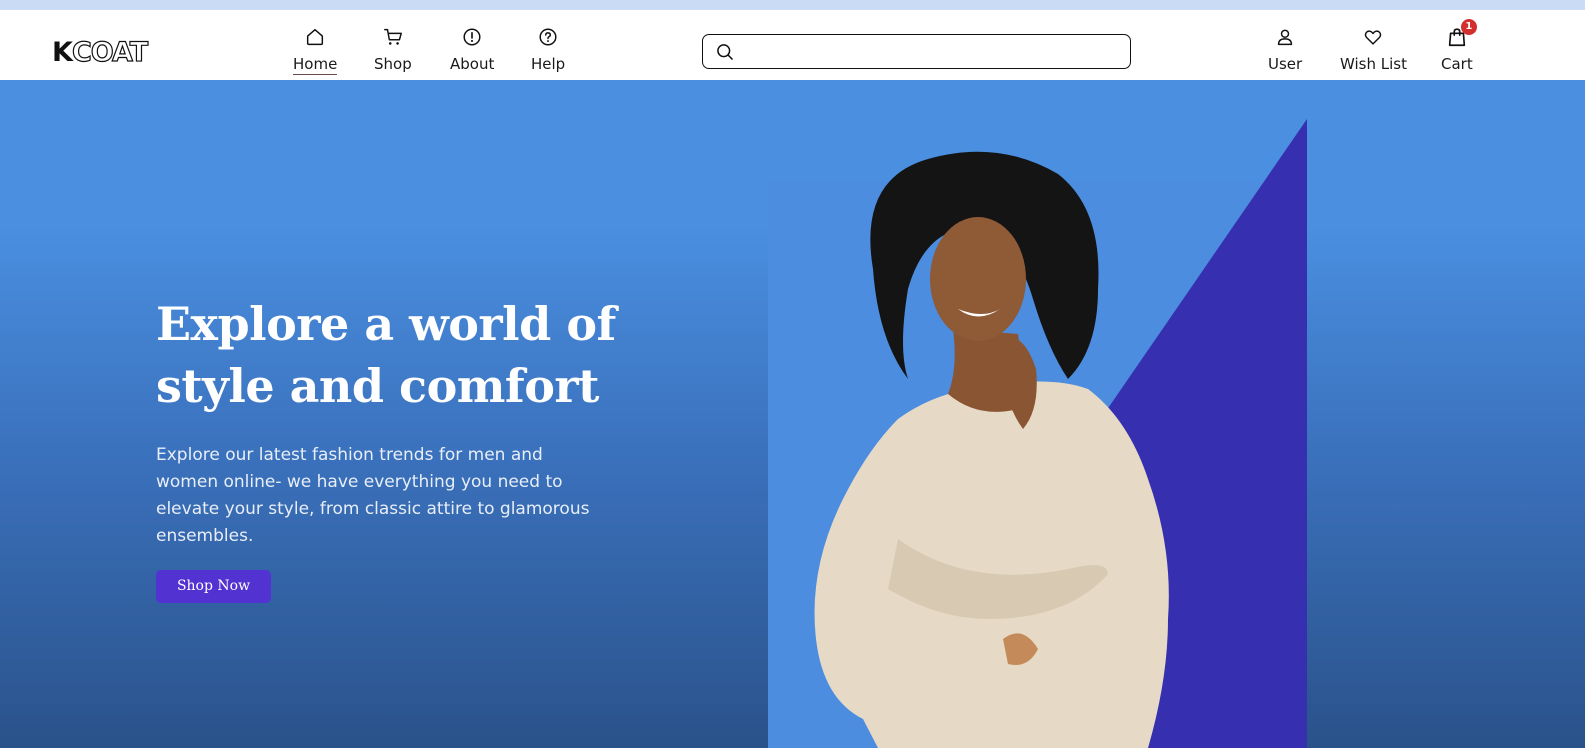 This screenshot has height=748, width=1585. Describe the element at coordinates (1285, 64) in the screenshot. I see `user-label: User` at that location.